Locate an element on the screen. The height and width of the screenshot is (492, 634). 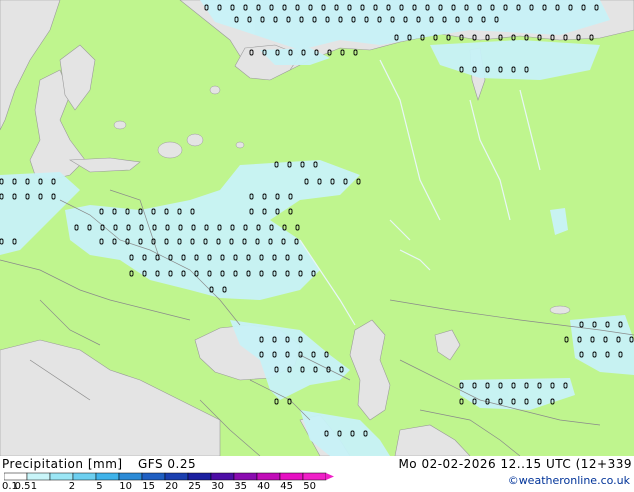
scale-tick-label: 30 is located at coordinates (218, 486).